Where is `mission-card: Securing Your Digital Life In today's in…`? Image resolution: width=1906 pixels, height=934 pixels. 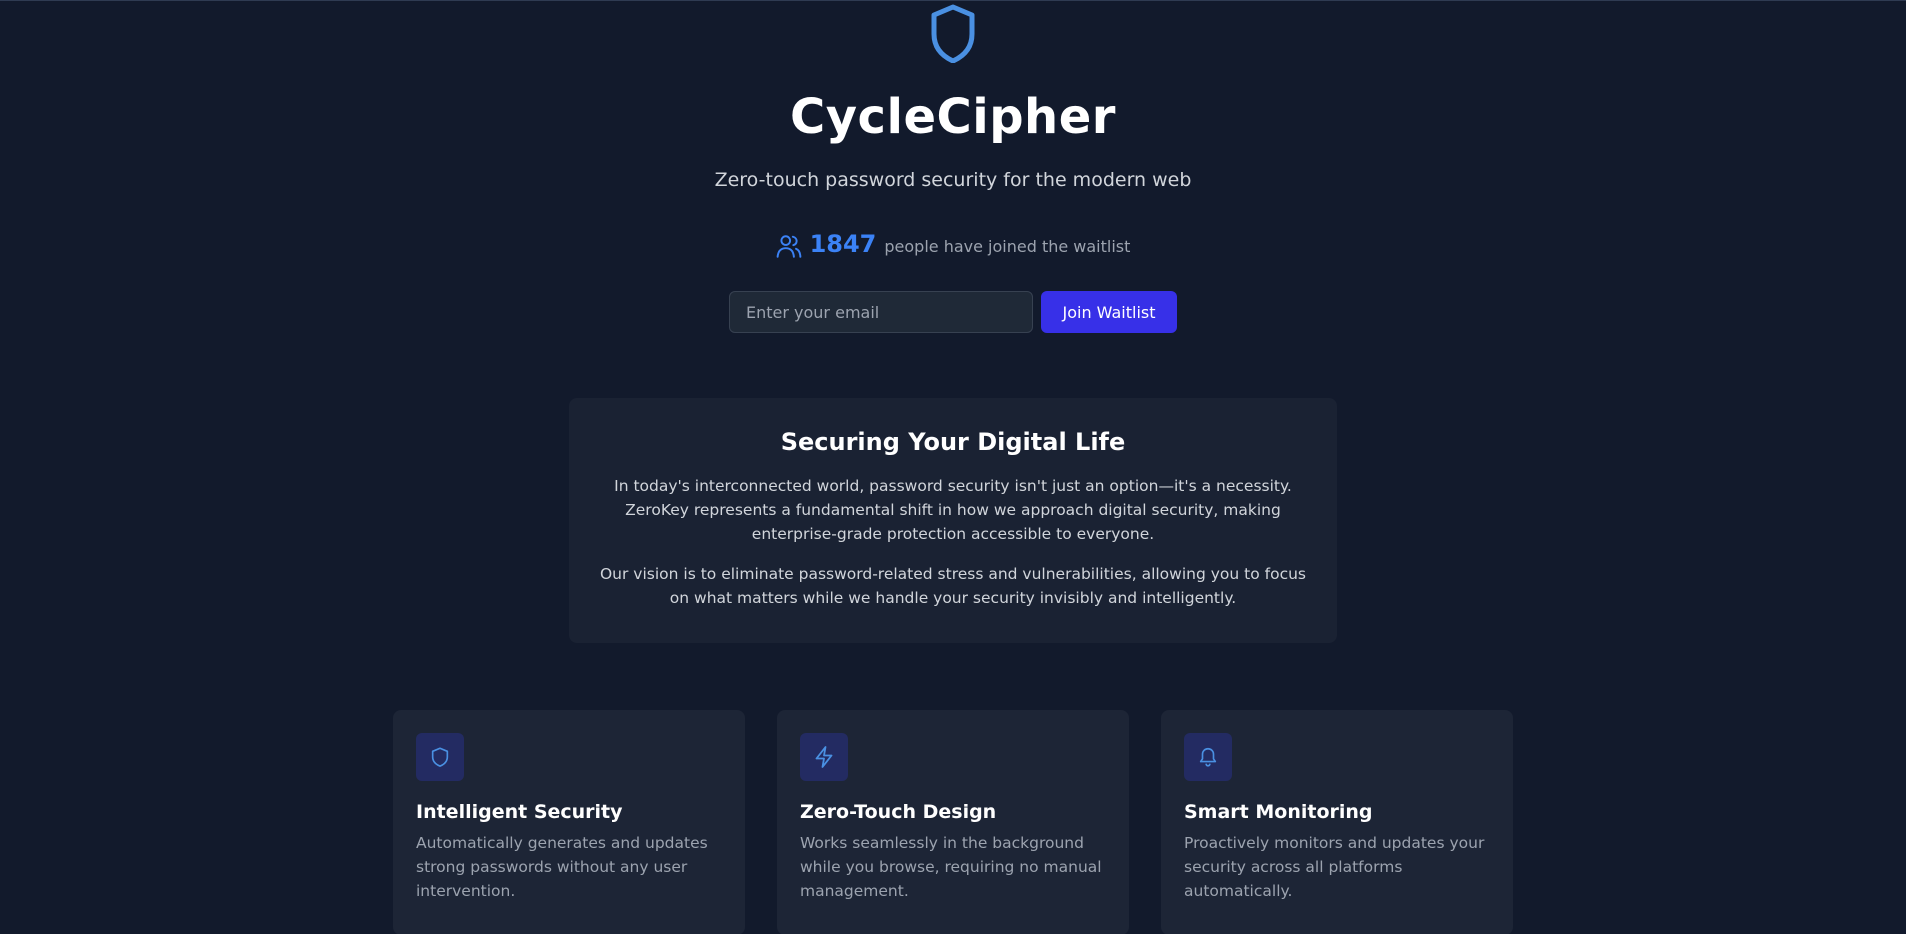 mission-card: Securing Your Digital Life In today's in… is located at coordinates (953, 520).